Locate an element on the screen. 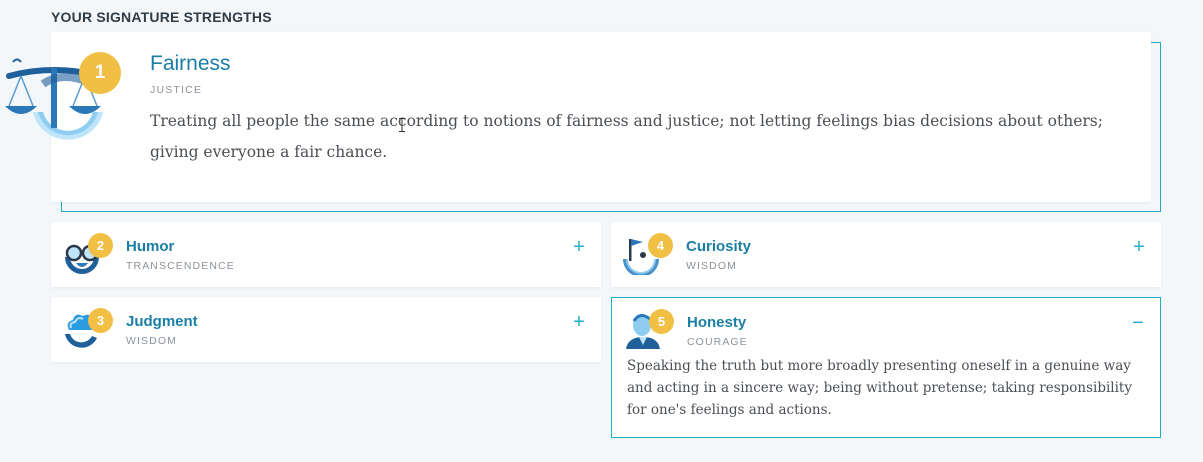  collapse-icon: − is located at coordinates (1138, 323).